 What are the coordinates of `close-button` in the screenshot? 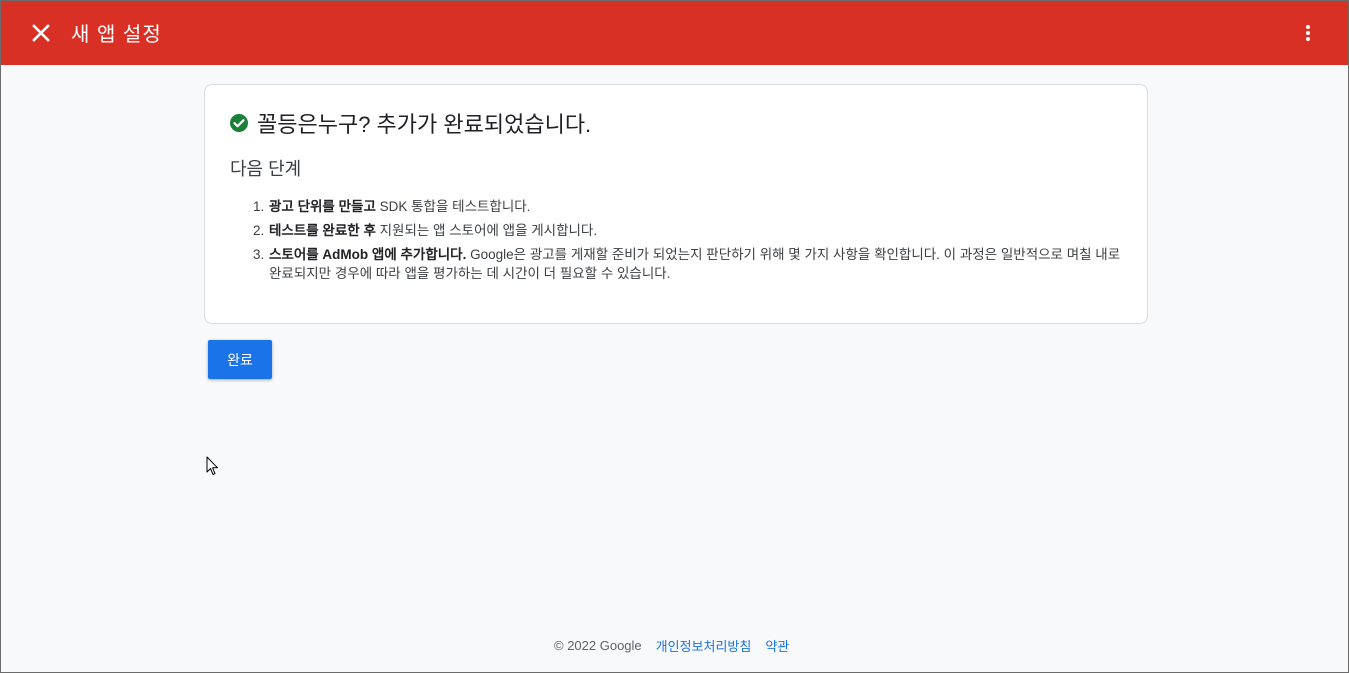 It's located at (41, 33).